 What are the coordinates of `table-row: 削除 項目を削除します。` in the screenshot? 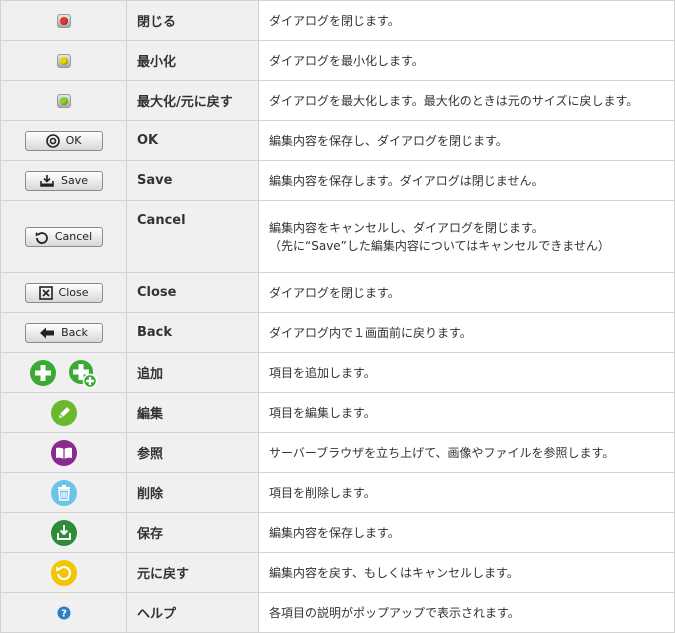 It's located at (337, 492).